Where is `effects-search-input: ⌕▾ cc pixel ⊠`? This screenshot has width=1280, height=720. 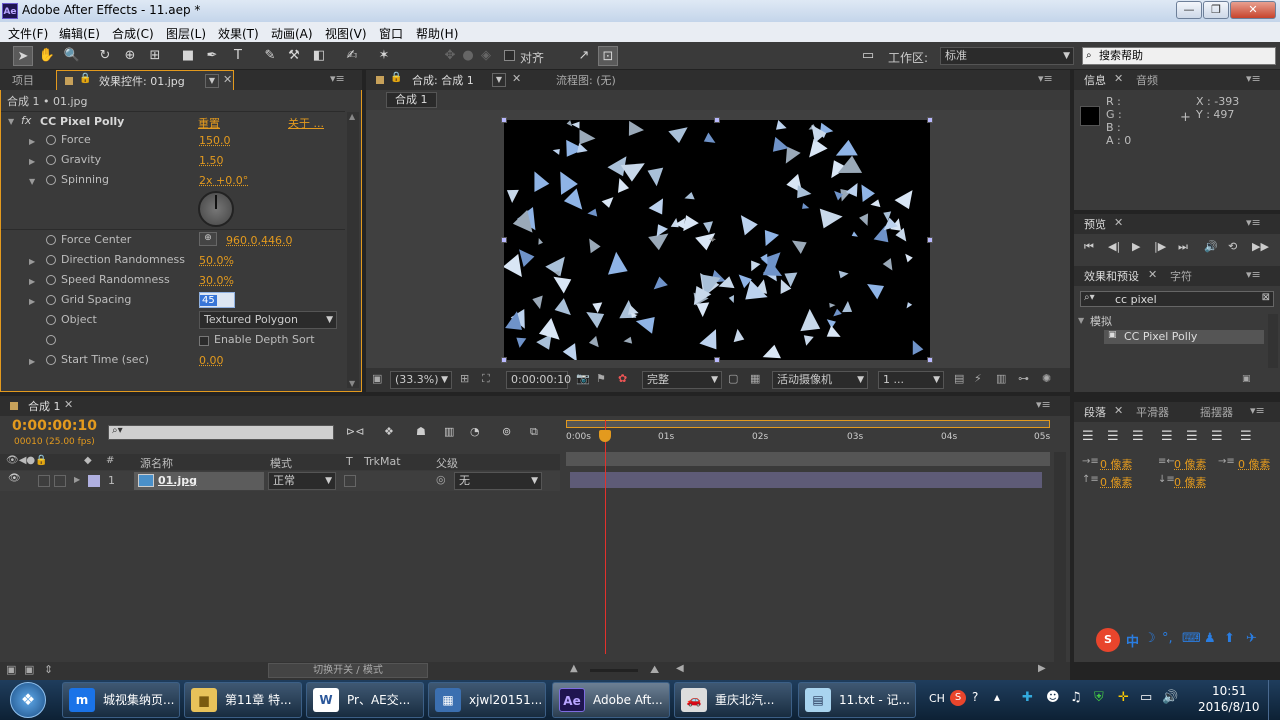
effects-search-input: ⌕▾ cc pixel ⊠ is located at coordinates (1177, 299).